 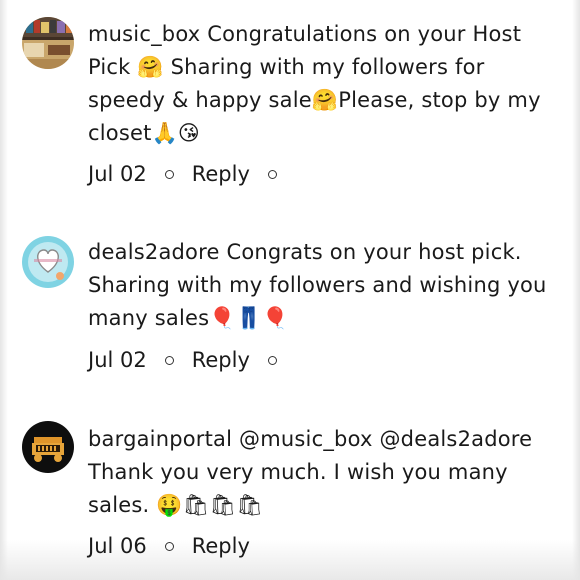 What do you see at coordinates (160, 439) in the screenshot?
I see `comment-username: bargainportal` at bounding box center [160, 439].